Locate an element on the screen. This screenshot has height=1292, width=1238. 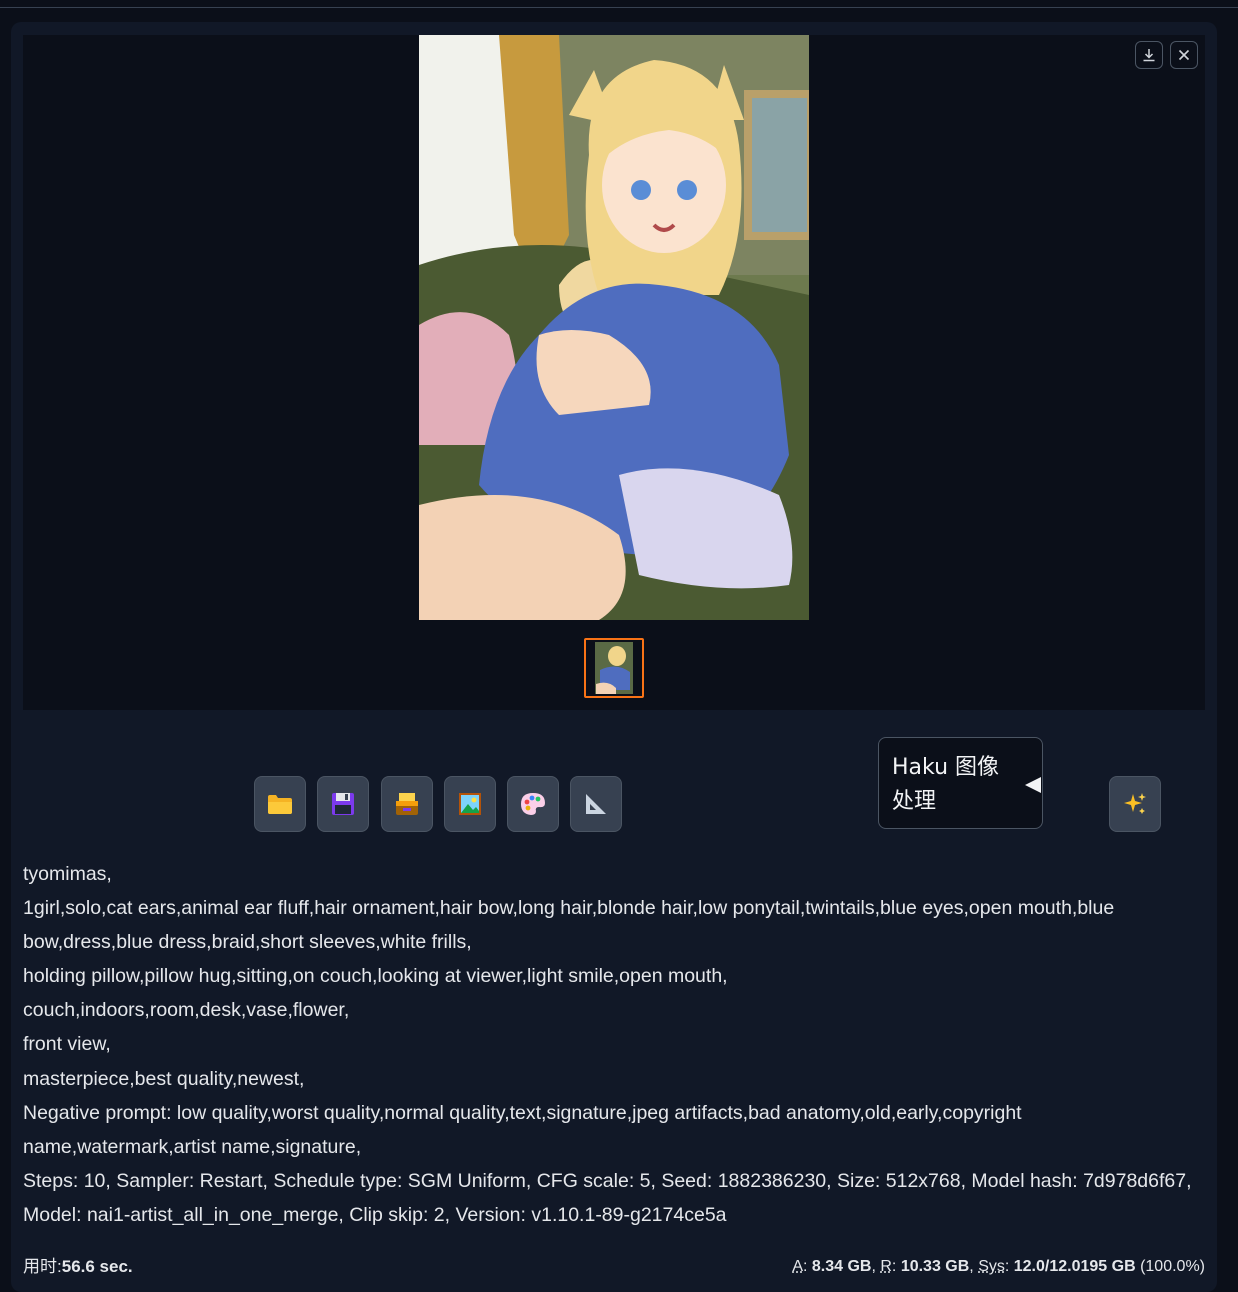
framed-picture-icon is located at coordinates (470, 804).